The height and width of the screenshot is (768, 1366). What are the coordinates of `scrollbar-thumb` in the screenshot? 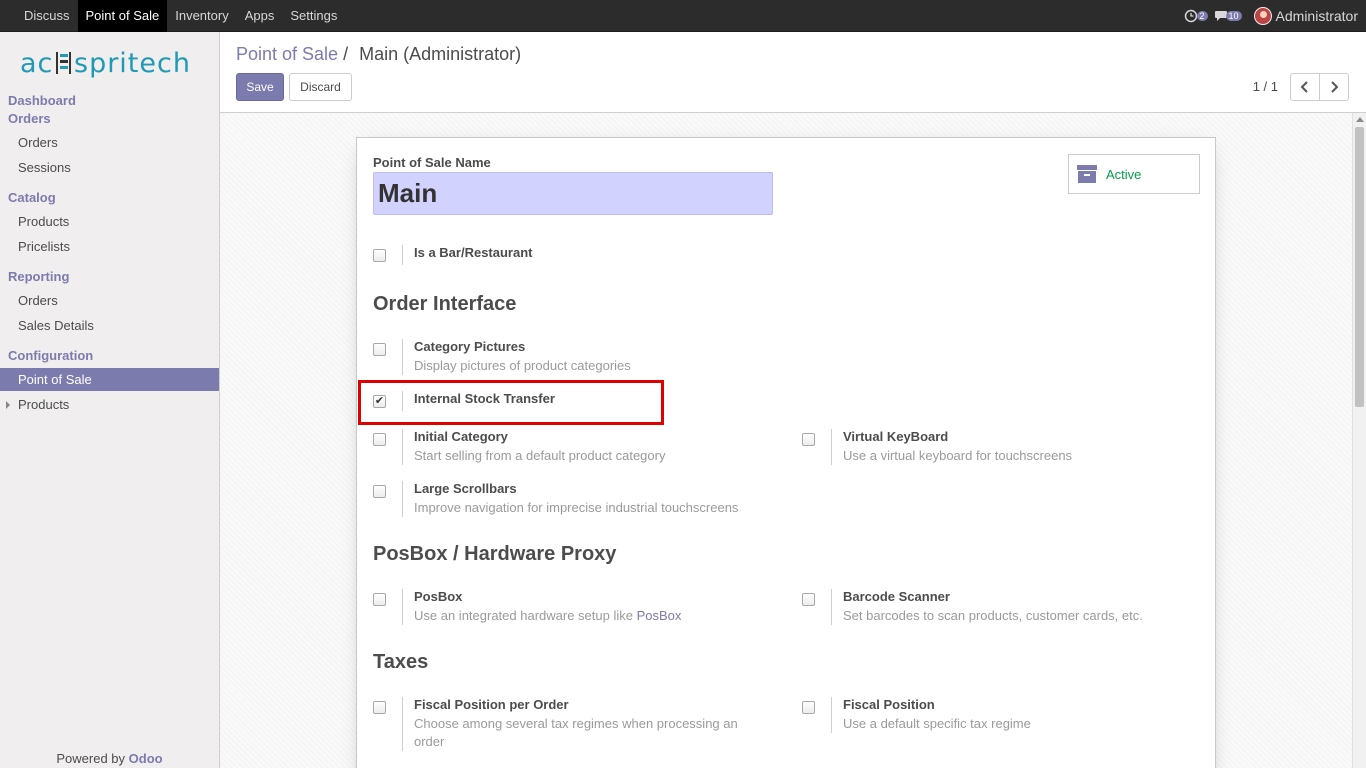 It's located at (1359, 267).